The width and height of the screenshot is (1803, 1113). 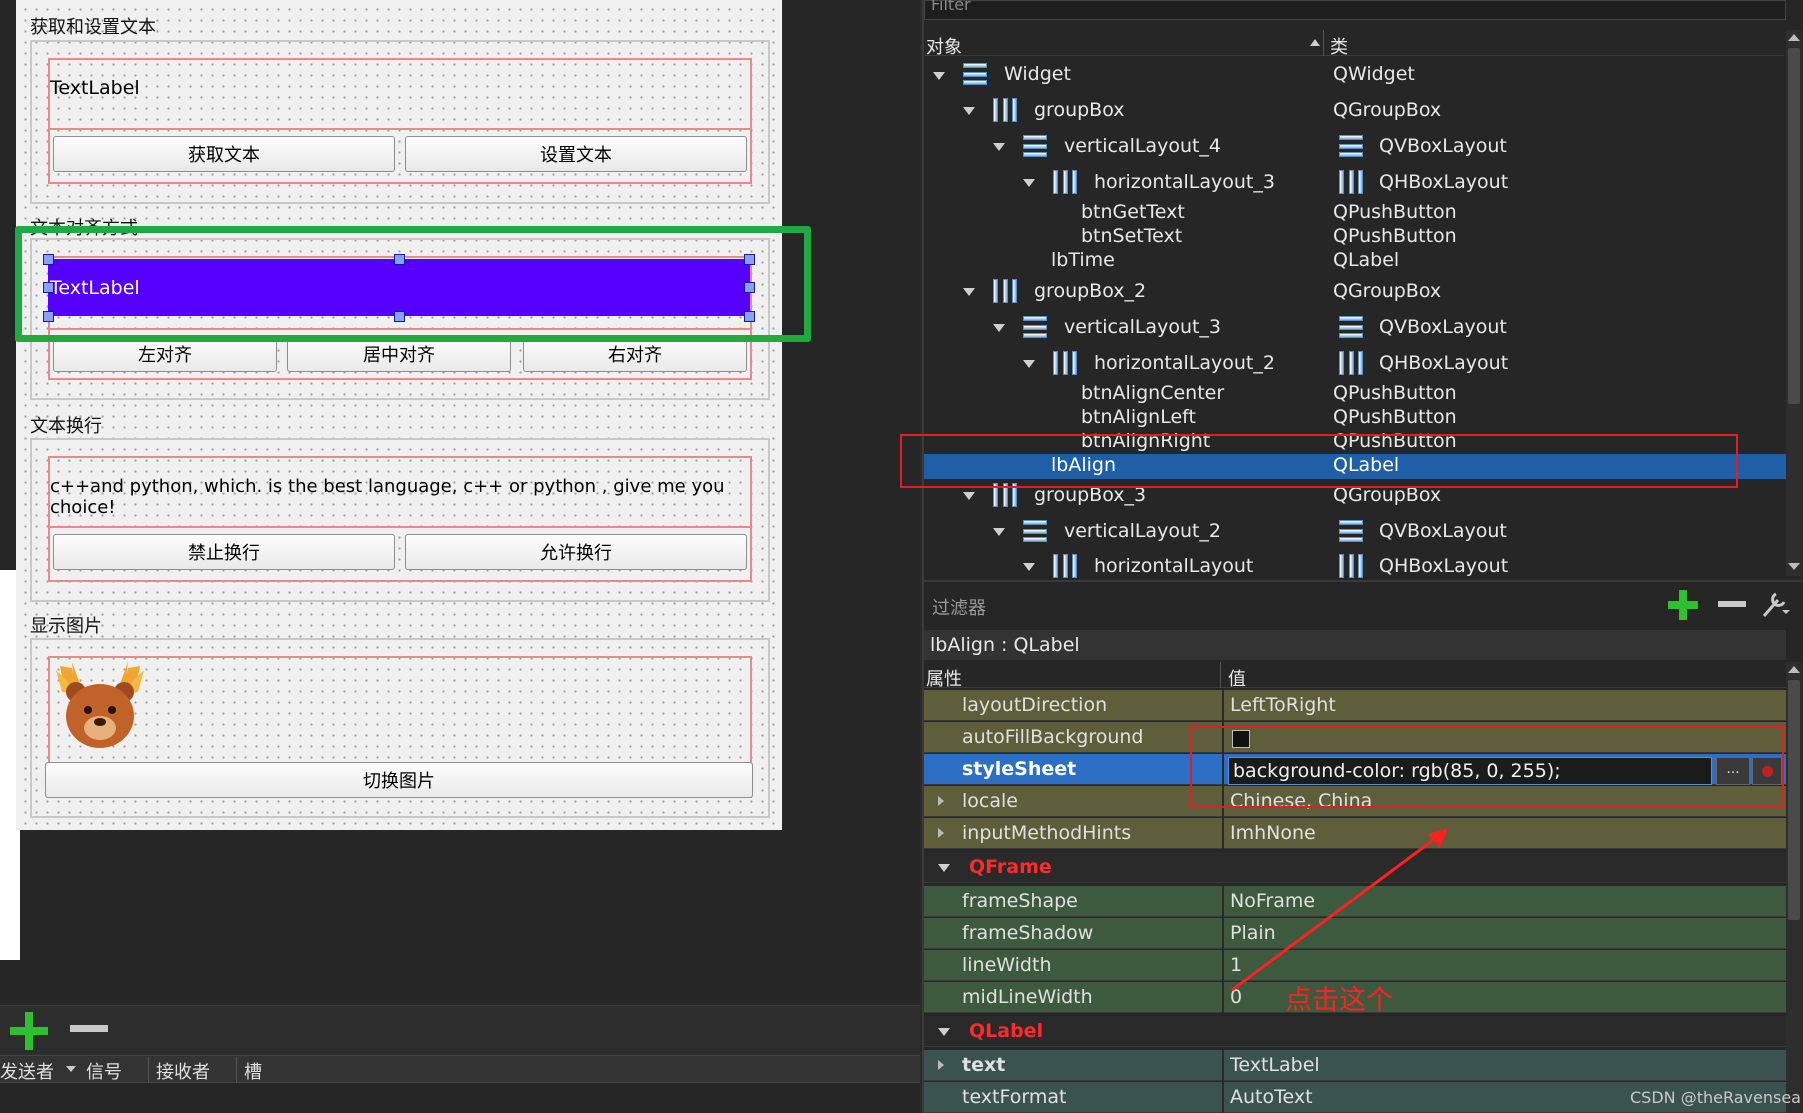 What do you see at coordinates (66, 626) in the screenshot?
I see `groupbox-title: 显示图片` at bounding box center [66, 626].